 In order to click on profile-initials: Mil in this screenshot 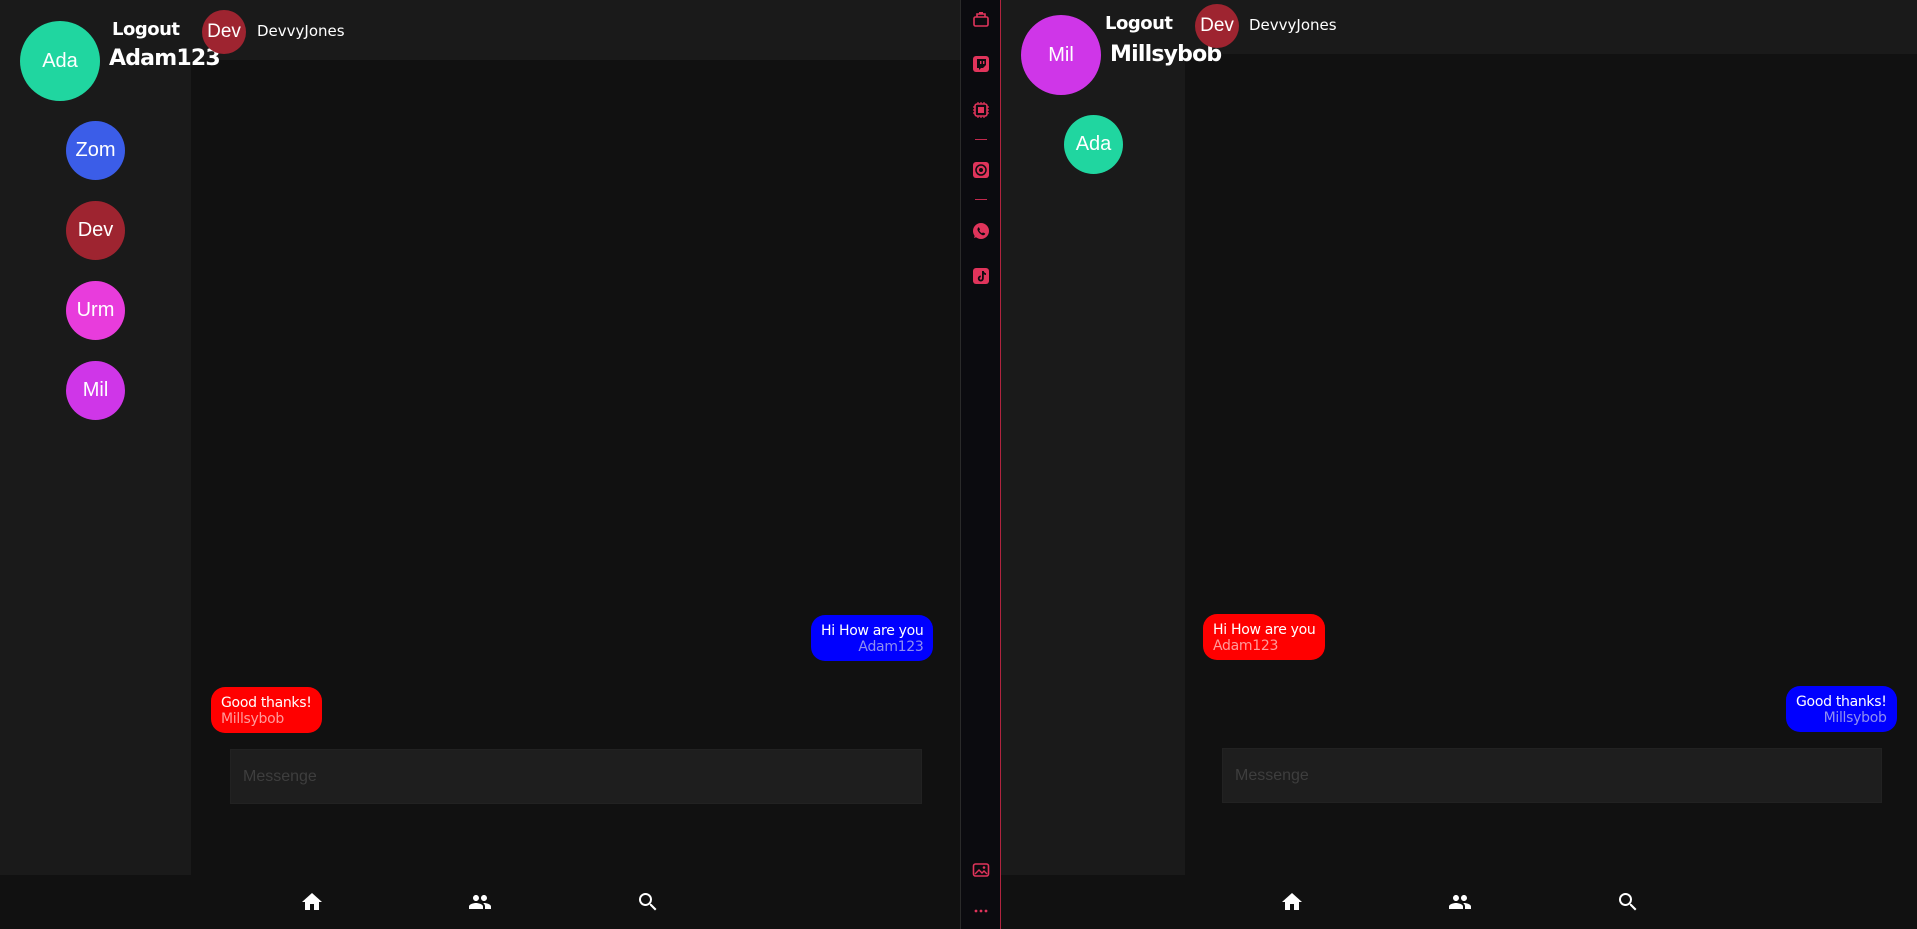, I will do `click(1061, 54)`.